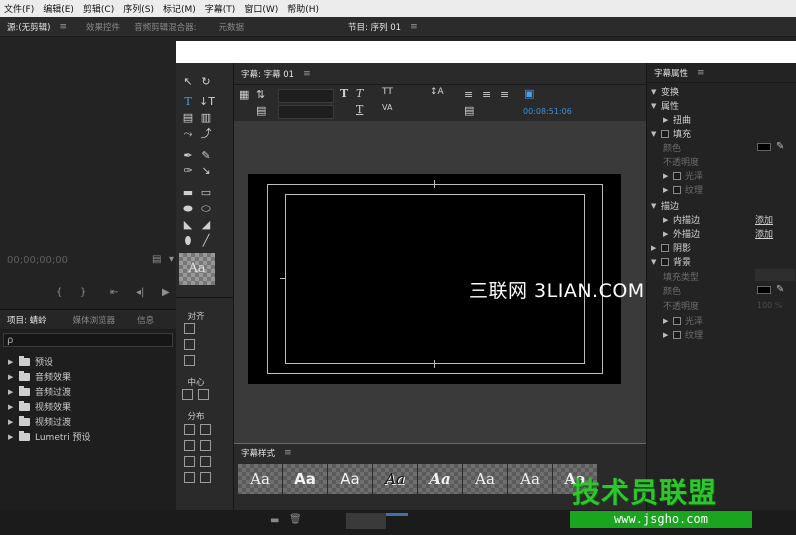  I want to click on add-anchor-tool-icon: ✑, so click(188, 171).